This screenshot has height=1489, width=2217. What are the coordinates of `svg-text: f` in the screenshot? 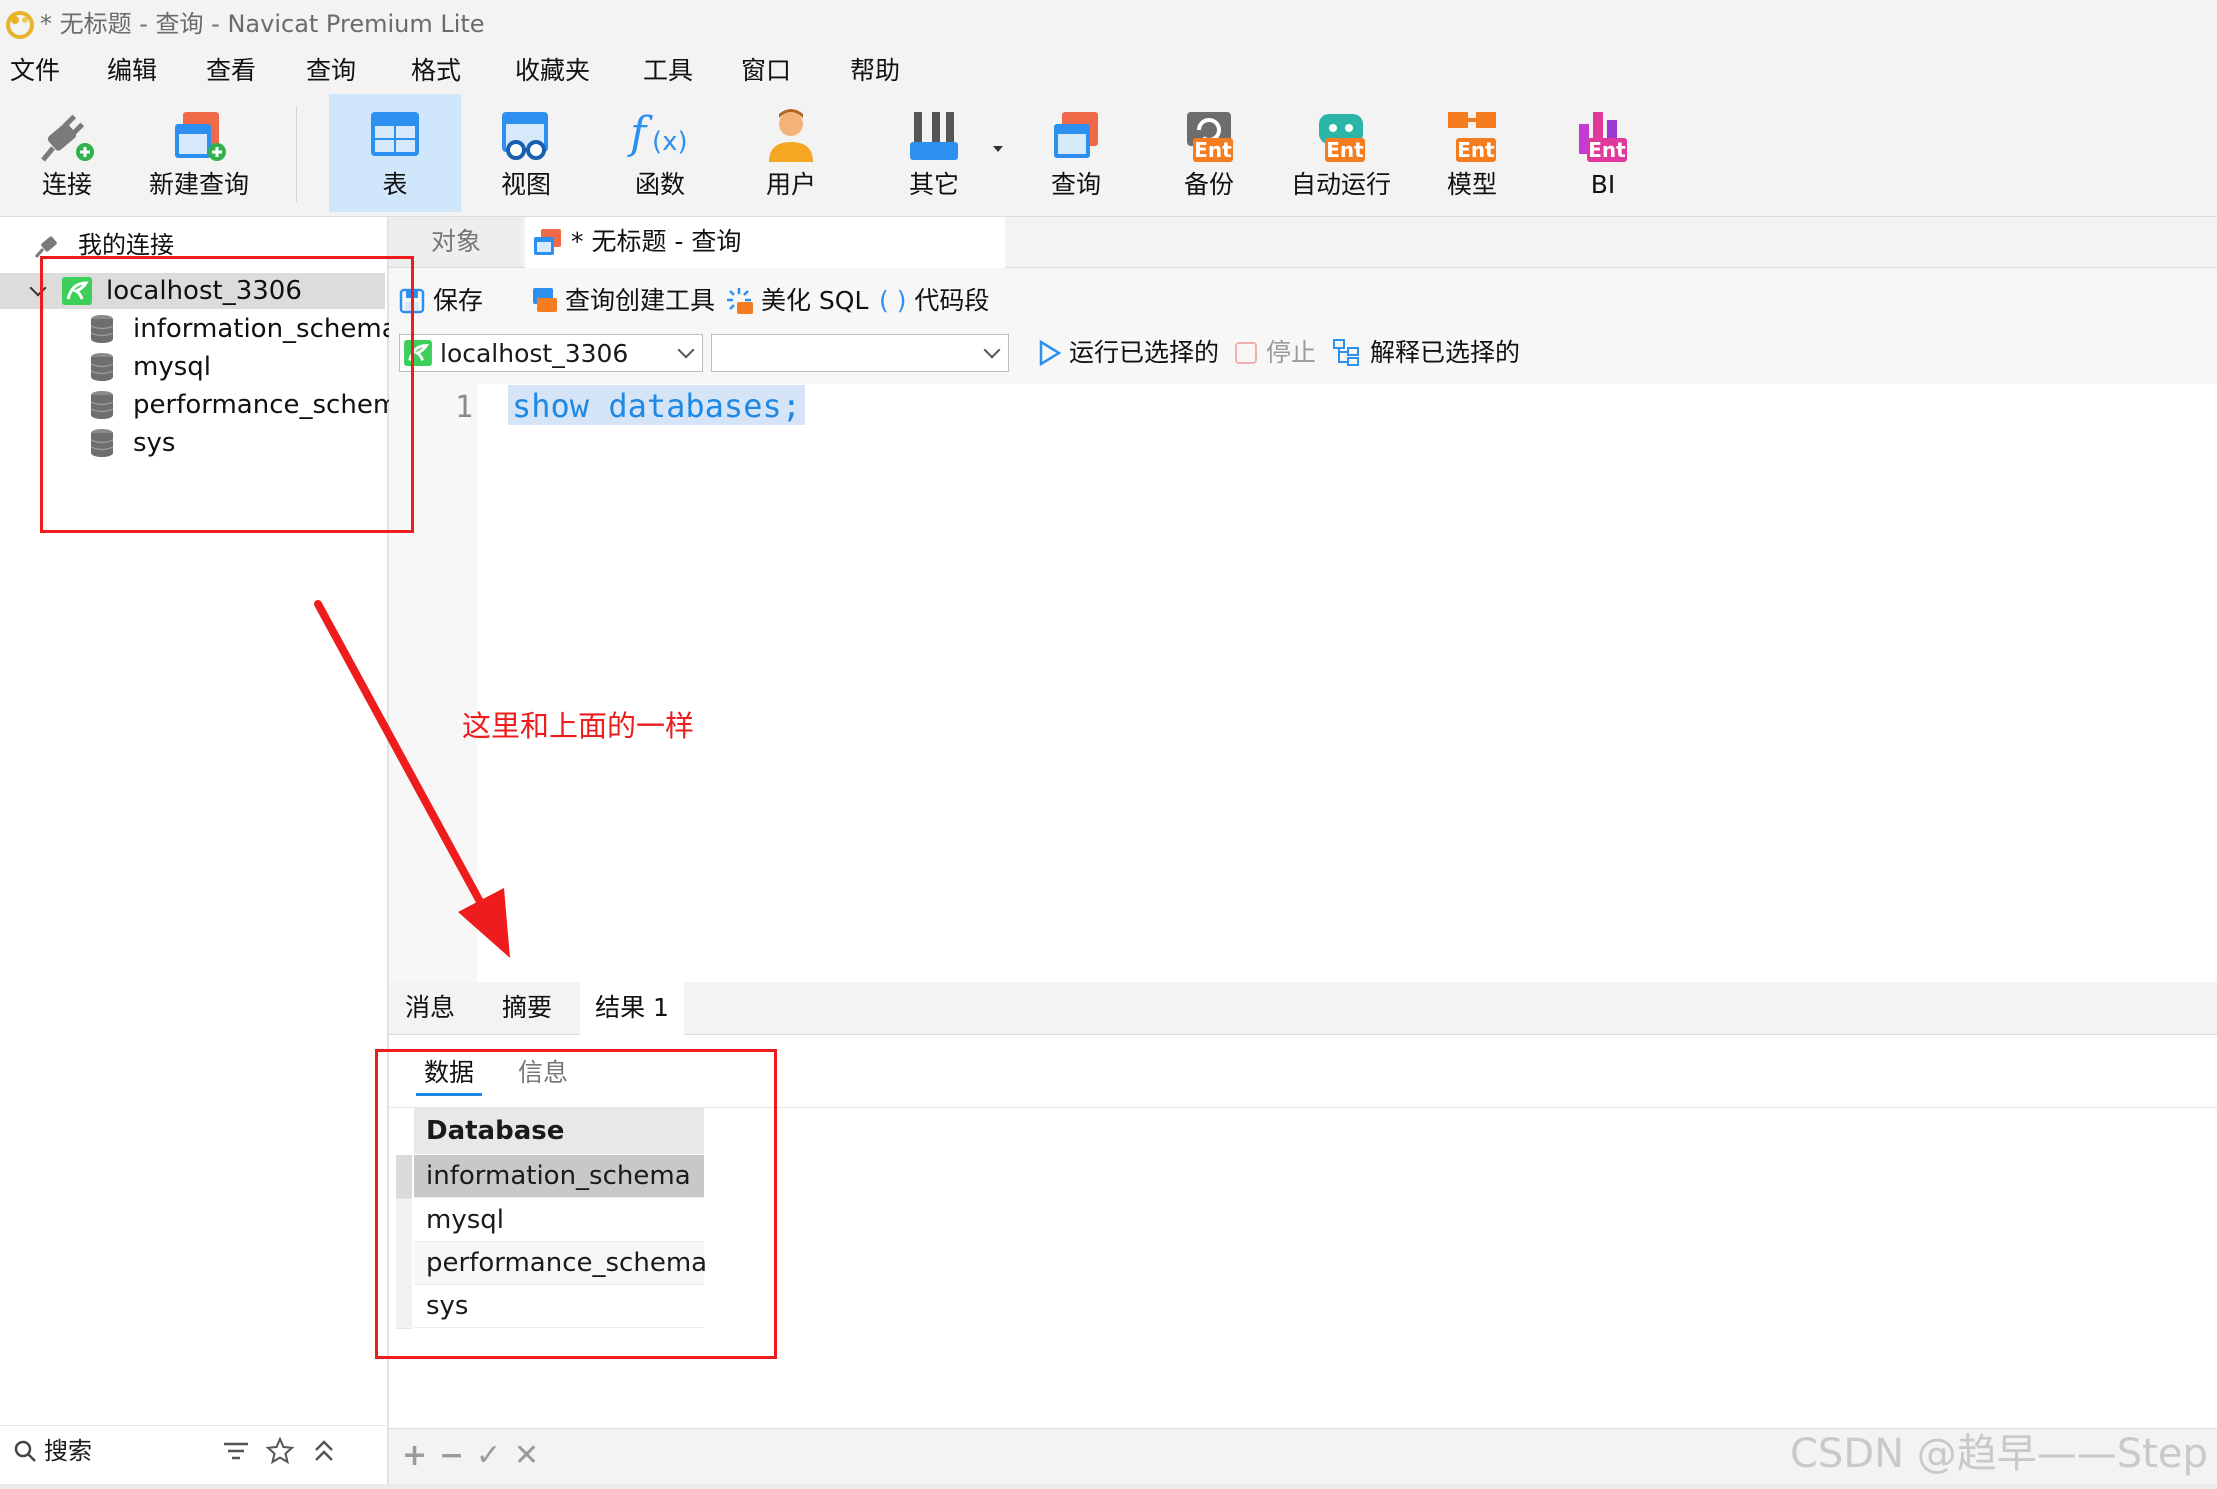 It's located at (640, 133).